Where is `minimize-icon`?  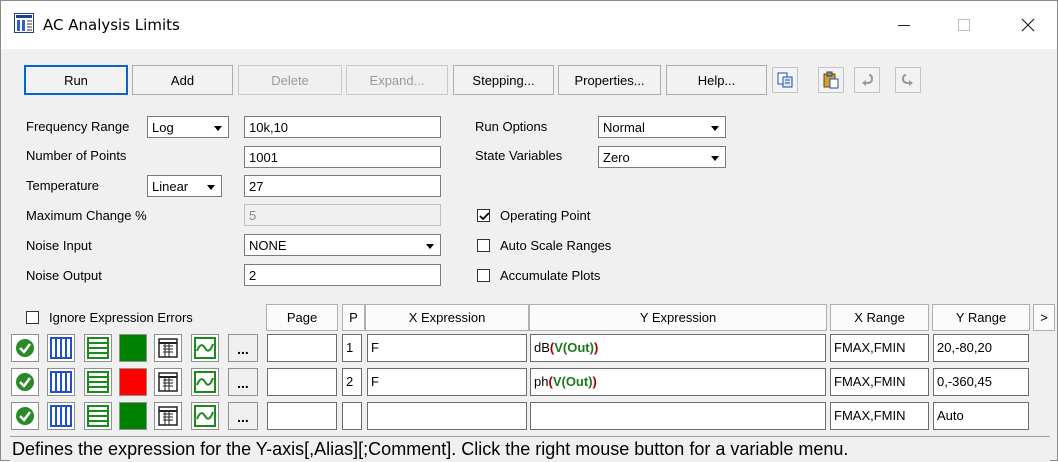
minimize-icon is located at coordinates (904, 25).